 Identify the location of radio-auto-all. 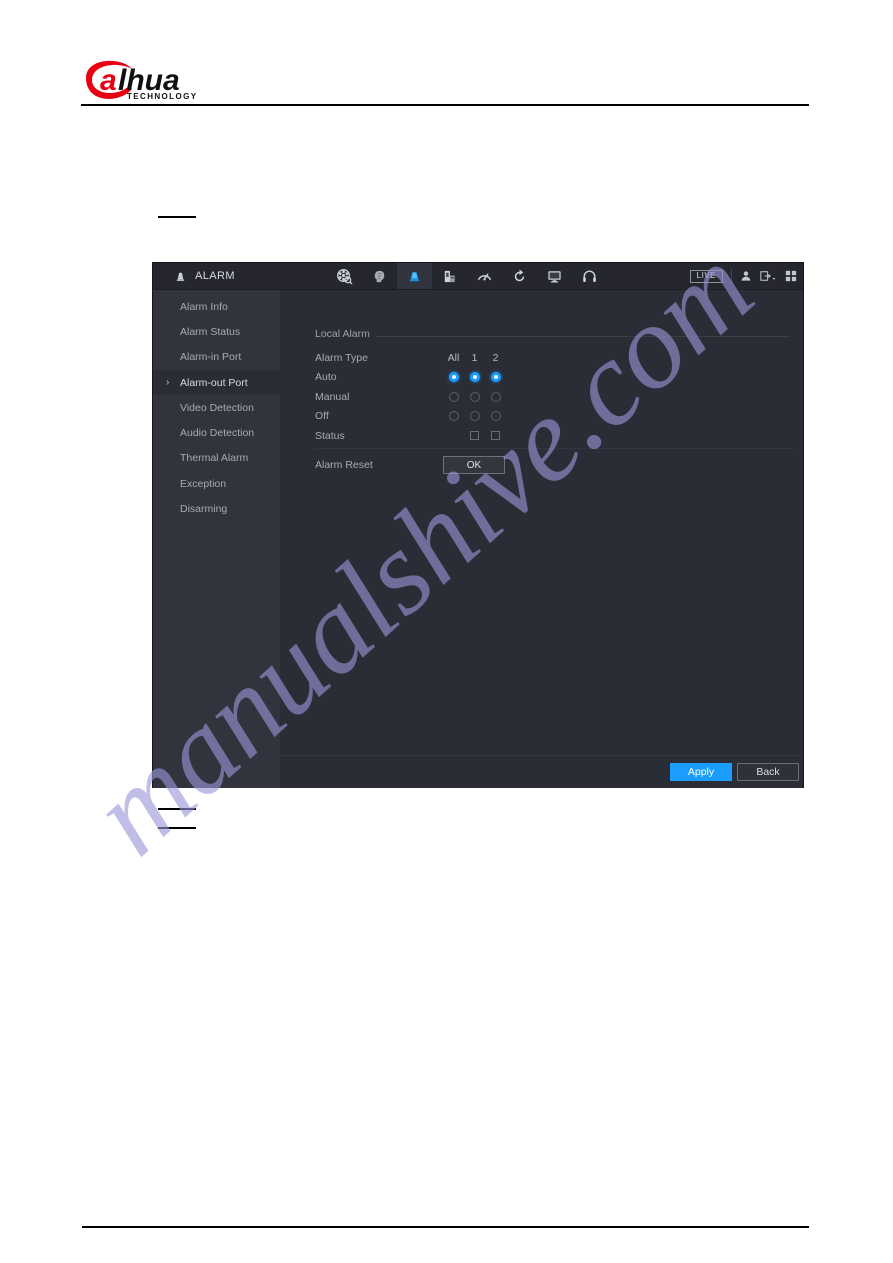
(453, 377).